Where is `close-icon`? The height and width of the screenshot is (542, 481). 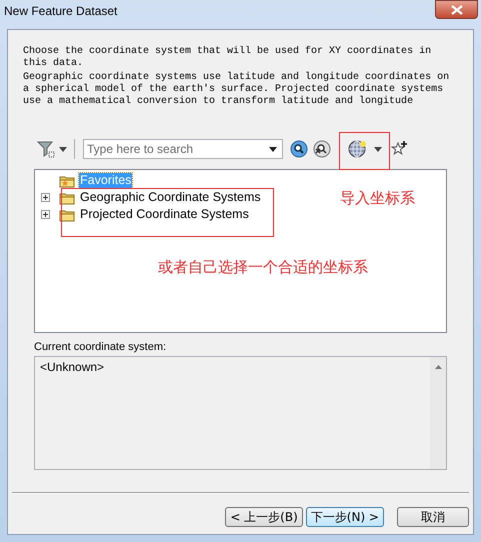
close-icon is located at coordinates (456, 9).